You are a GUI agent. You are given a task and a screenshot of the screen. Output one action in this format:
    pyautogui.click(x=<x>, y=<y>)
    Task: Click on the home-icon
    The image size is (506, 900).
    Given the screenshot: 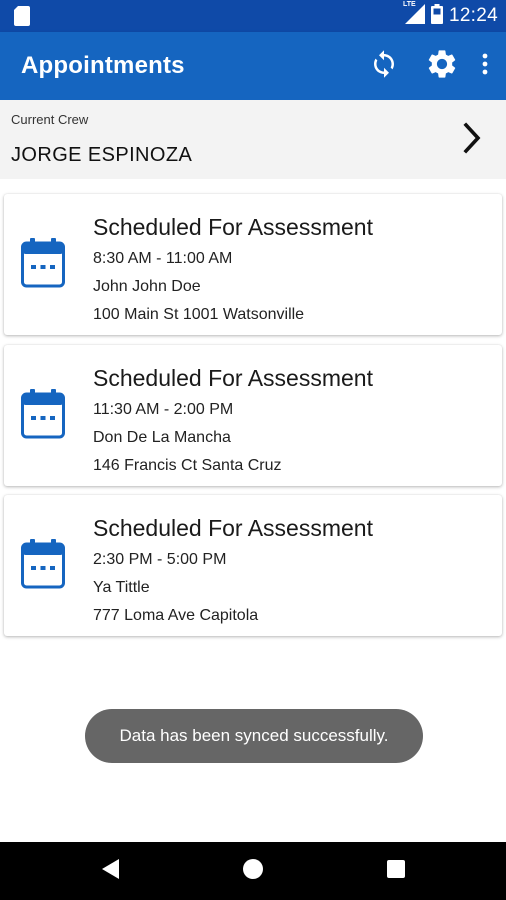 What is the action you would take?
    pyautogui.click(x=253, y=871)
    